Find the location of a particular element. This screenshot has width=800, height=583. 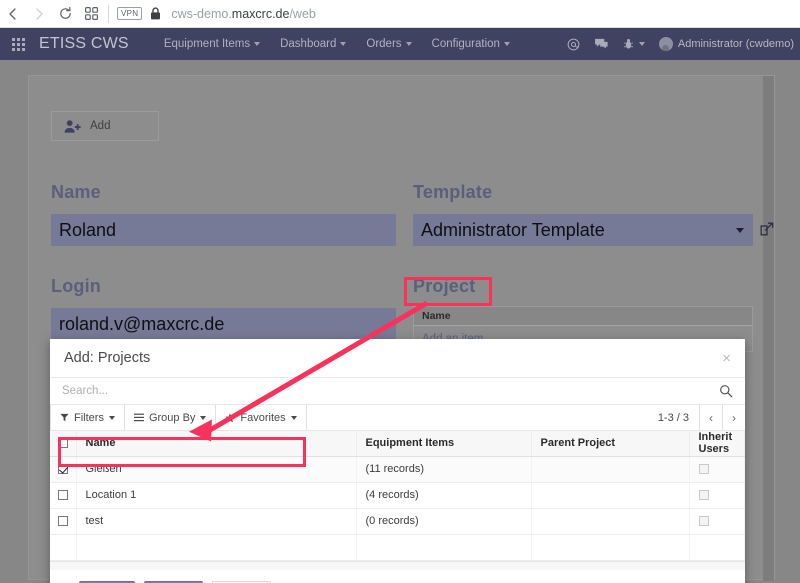

column-parent-project: Parent Project is located at coordinates (610, 444).